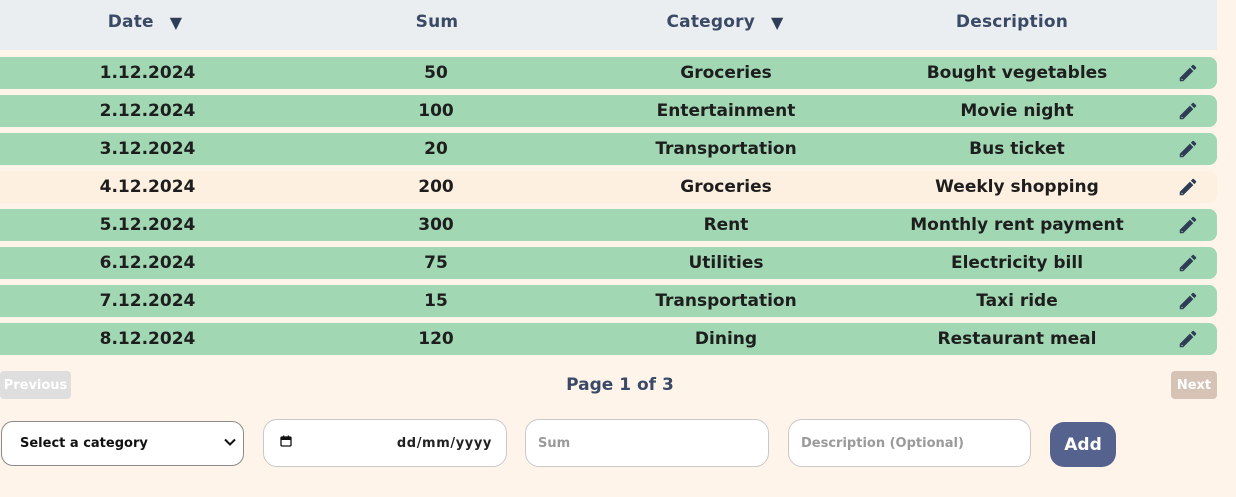  What do you see at coordinates (436, 73) in the screenshot?
I see `sum-cell: 50` at bounding box center [436, 73].